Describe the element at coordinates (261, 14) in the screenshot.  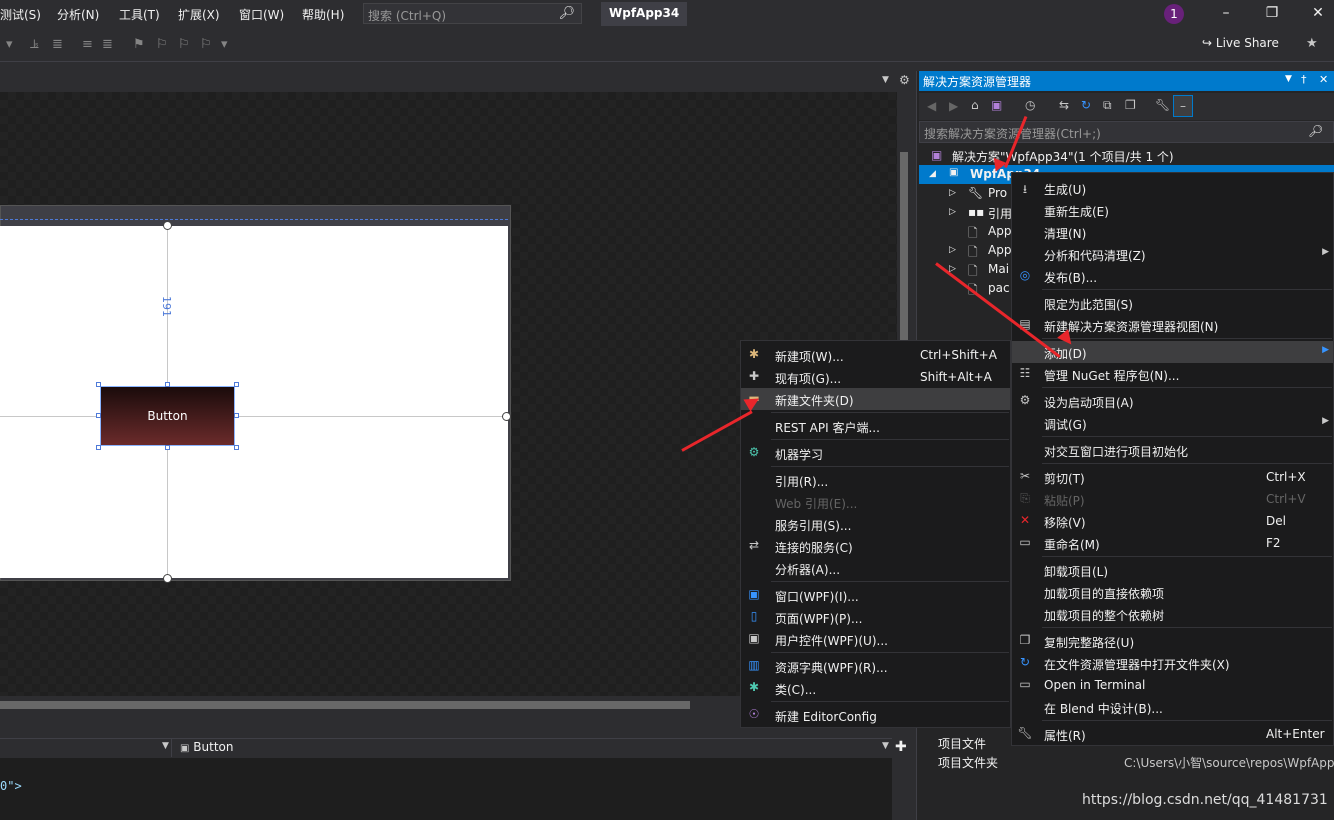
I see `menu-window: 窗口(W)` at that location.